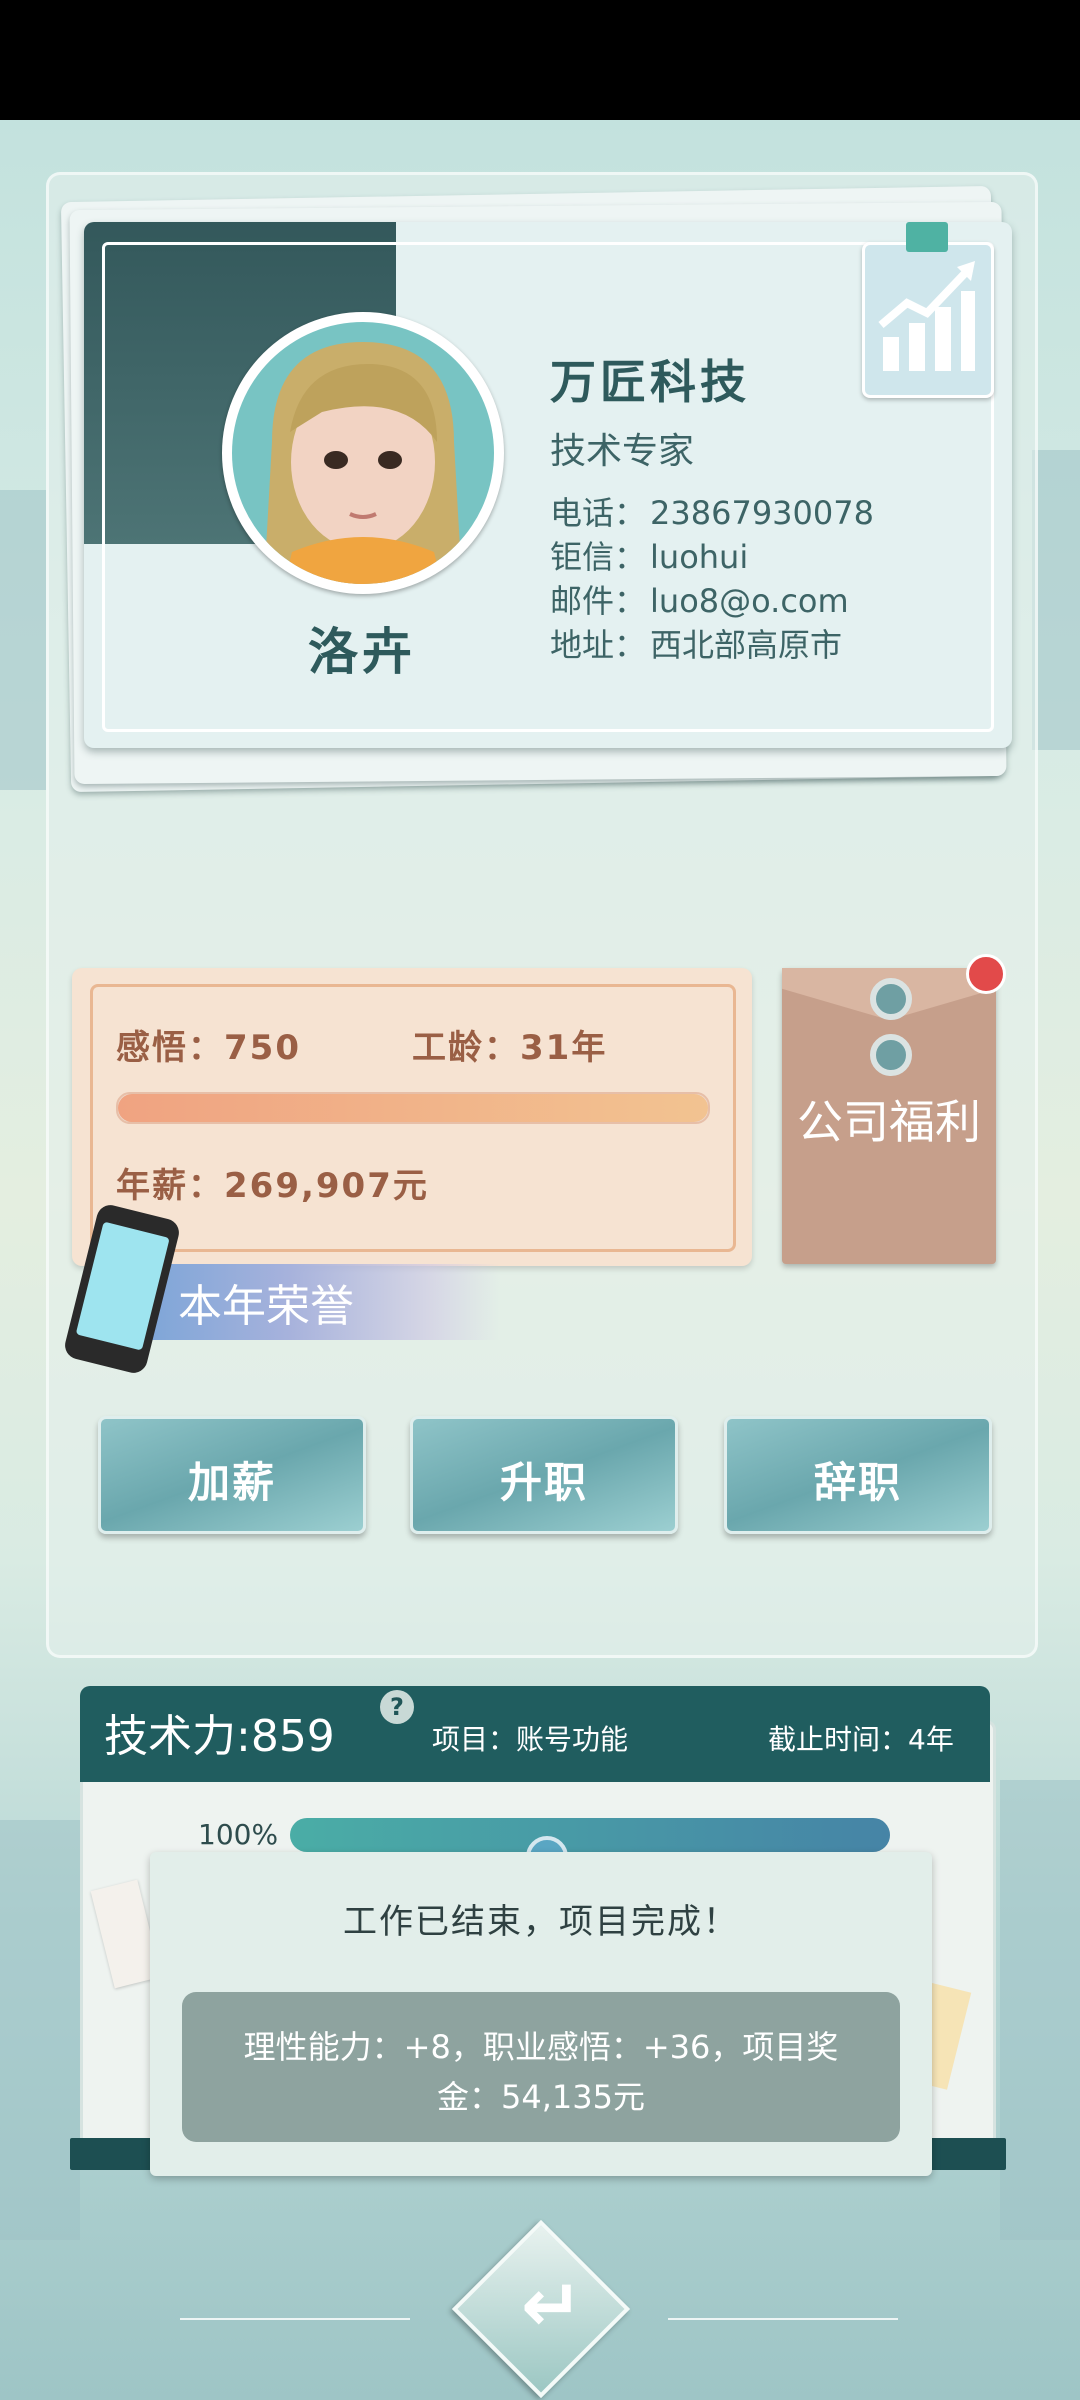 This screenshot has width=1080, height=2400. I want to click on project-name: 项目：账号功能, so click(530, 1739).